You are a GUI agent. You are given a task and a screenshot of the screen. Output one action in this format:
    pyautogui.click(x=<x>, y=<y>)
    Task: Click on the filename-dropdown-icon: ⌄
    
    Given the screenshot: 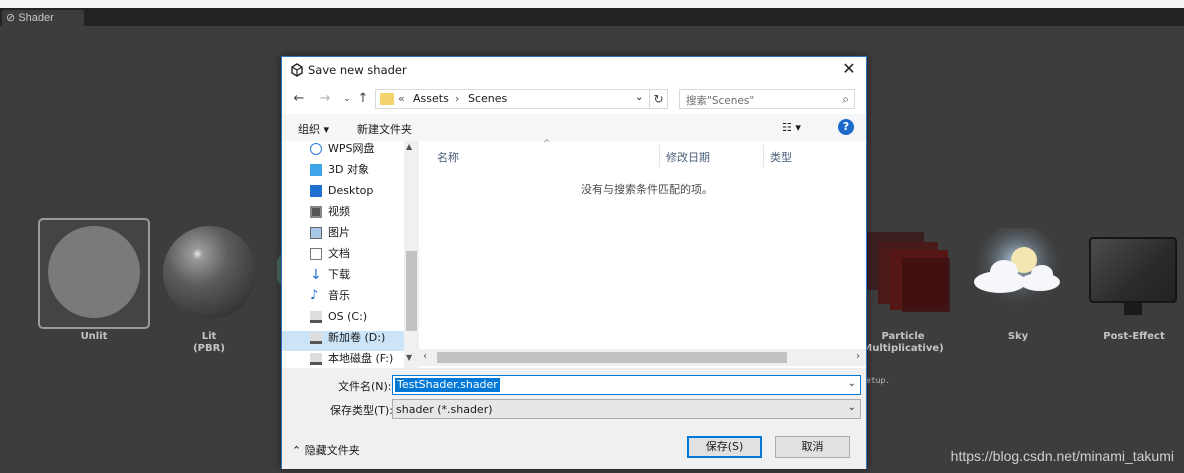 What is the action you would take?
    pyautogui.click(x=852, y=383)
    